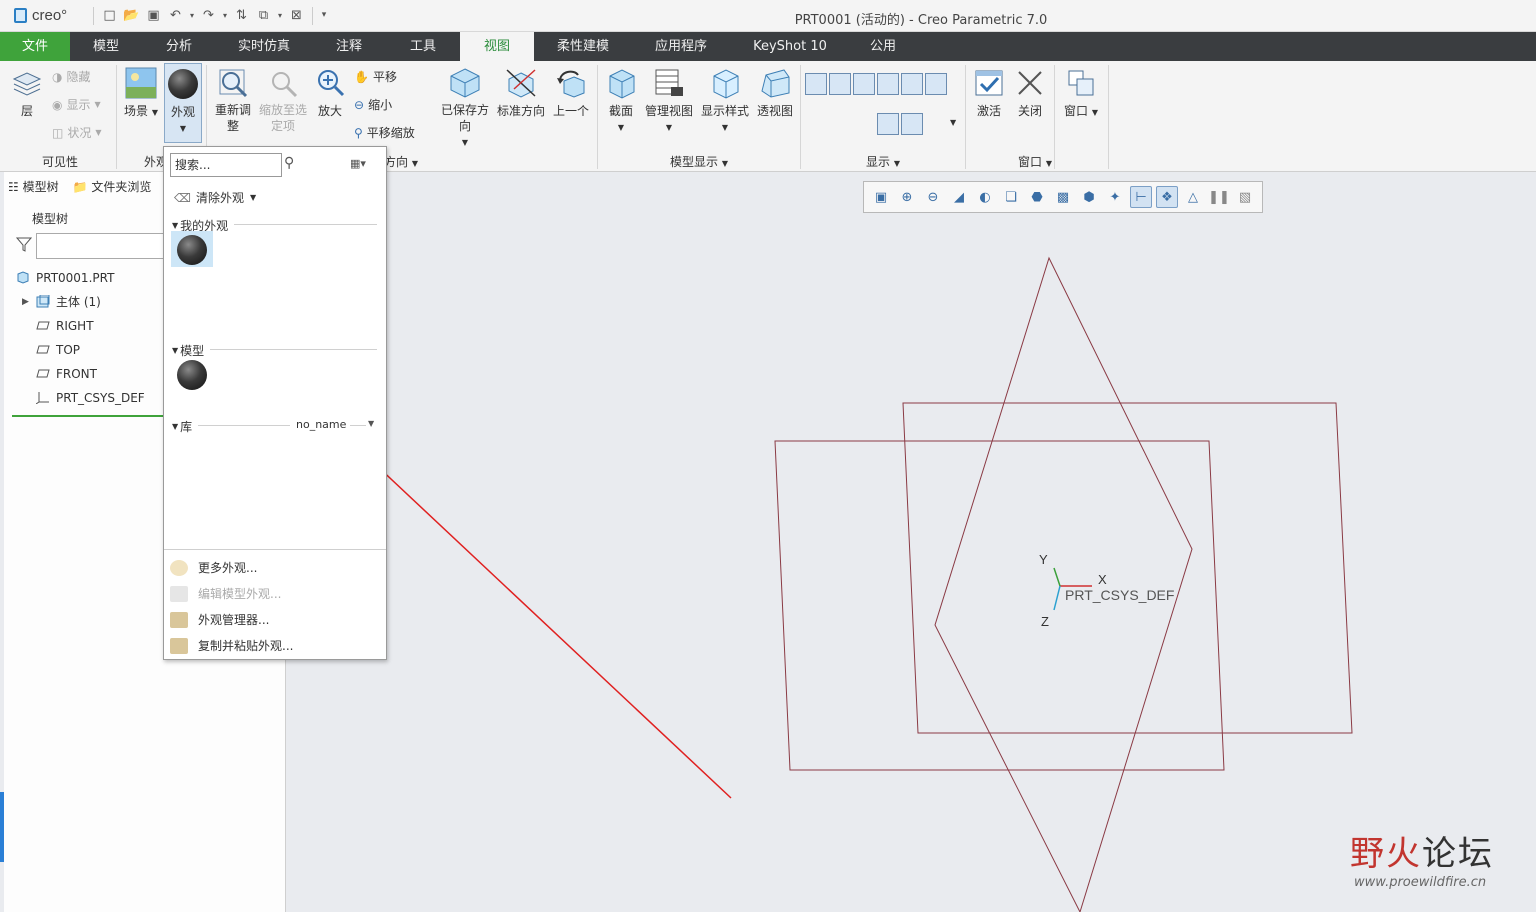 The height and width of the screenshot is (912, 1536). I want to click on datum-plane-front, so click(999, 605).